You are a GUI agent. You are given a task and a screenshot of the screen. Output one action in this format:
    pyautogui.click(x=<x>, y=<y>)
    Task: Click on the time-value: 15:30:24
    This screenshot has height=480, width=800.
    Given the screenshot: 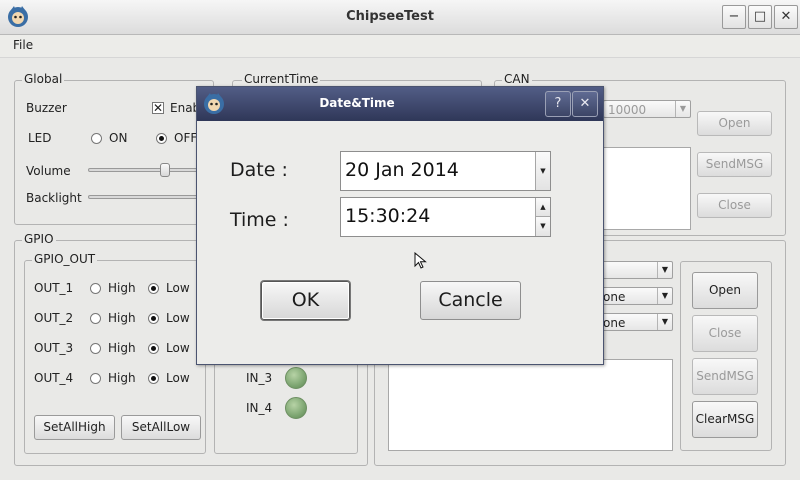 What is the action you would take?
    pyautogui.click(x=388, y=216)
    